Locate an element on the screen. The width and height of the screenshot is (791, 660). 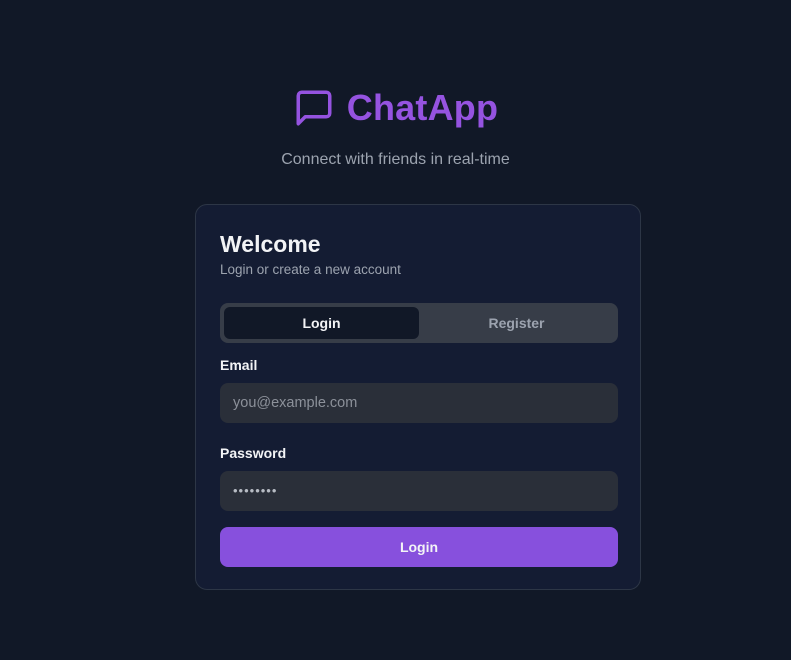
tab-register: Register is located at coordinates (516, 323).